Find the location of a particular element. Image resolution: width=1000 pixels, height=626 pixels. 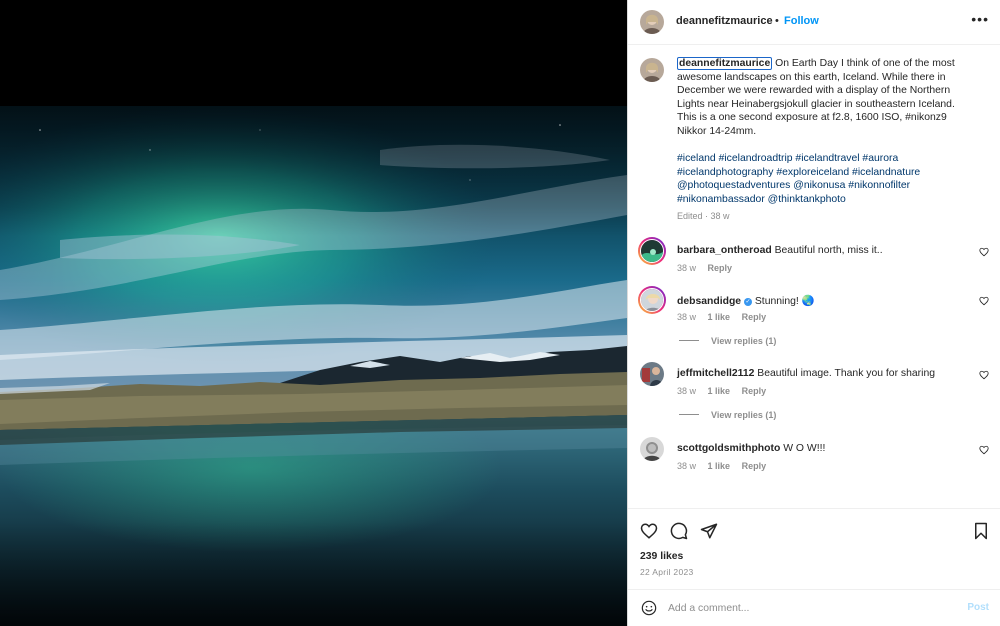

comment-username: debsandidge is located at coordinates (709, 301).